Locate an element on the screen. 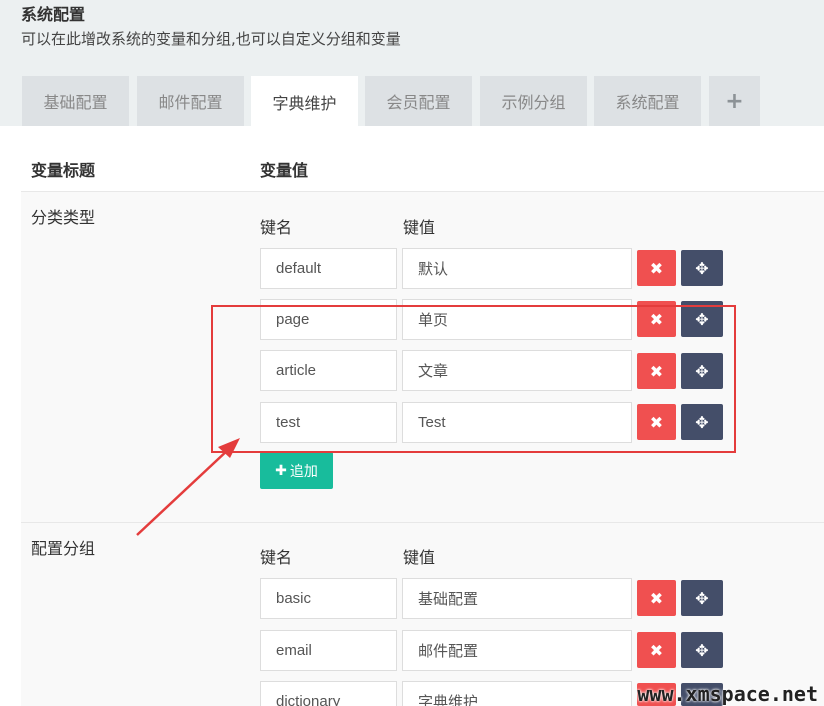 Image resolution: width=824 pixels, height=706 pixels. annotation-arrow is located at coordinates (188, 487).